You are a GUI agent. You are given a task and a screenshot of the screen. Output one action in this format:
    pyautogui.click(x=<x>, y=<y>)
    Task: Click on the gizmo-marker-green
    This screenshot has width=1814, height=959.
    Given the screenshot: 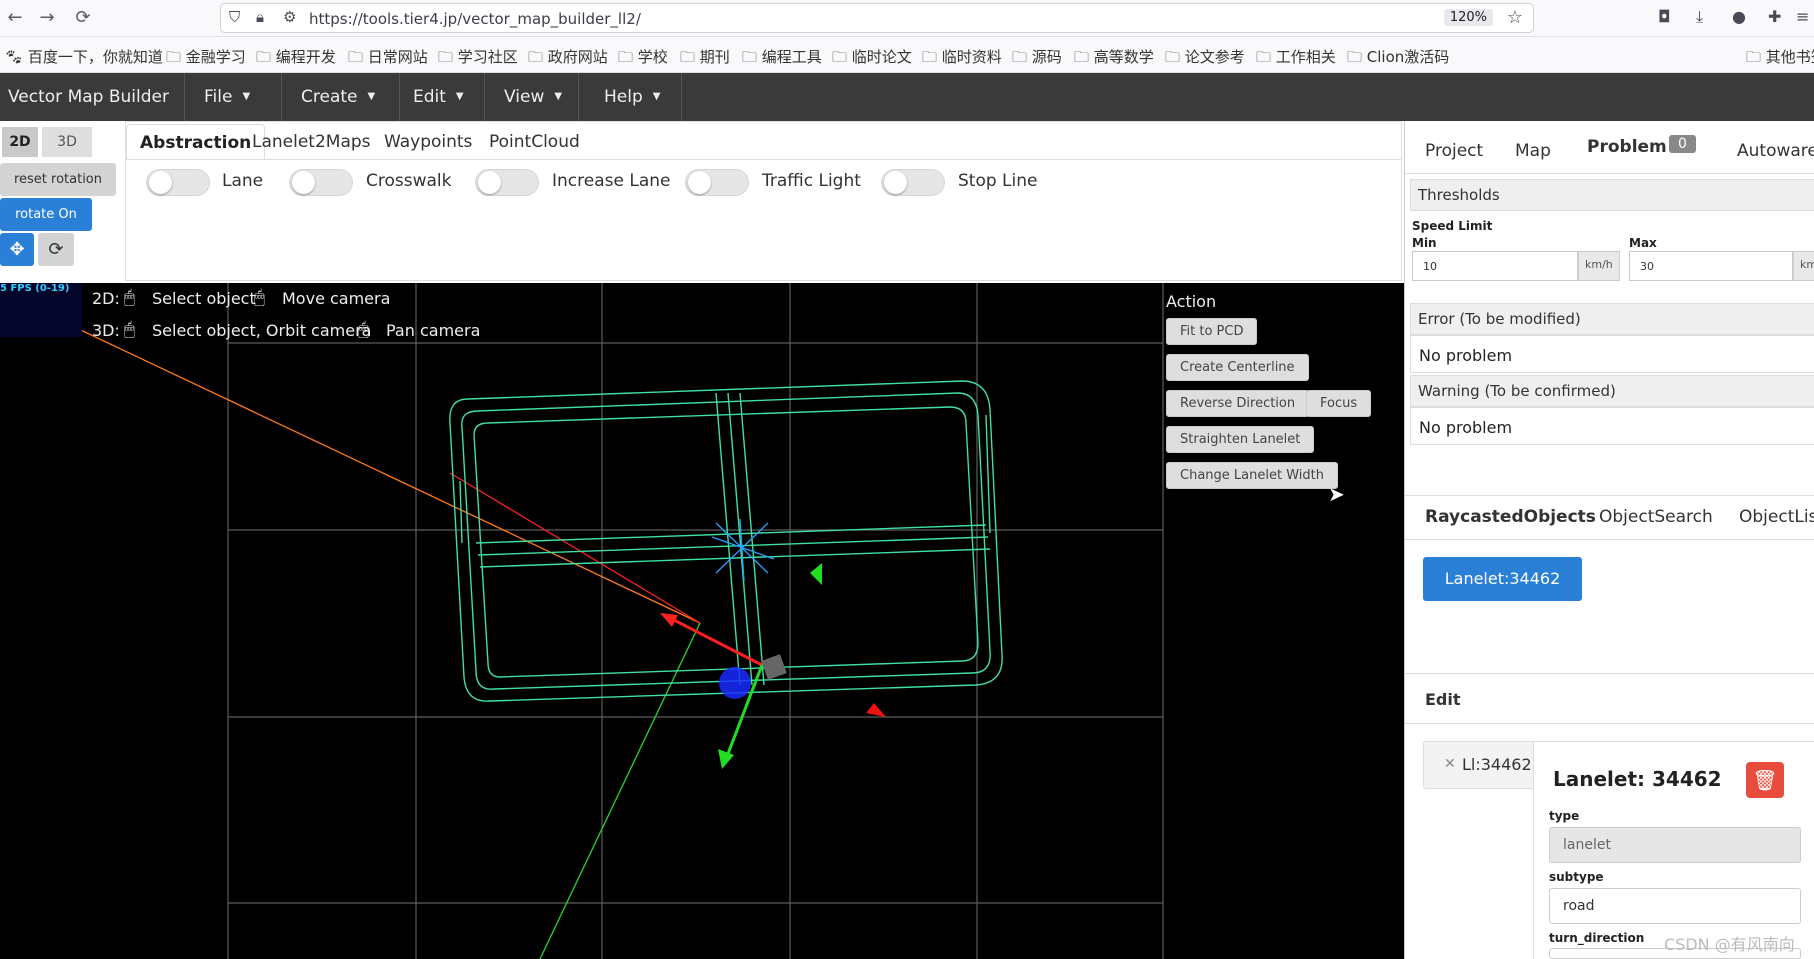 What is the action you would take?
    pyautogui.click(x=816, y=574)
    